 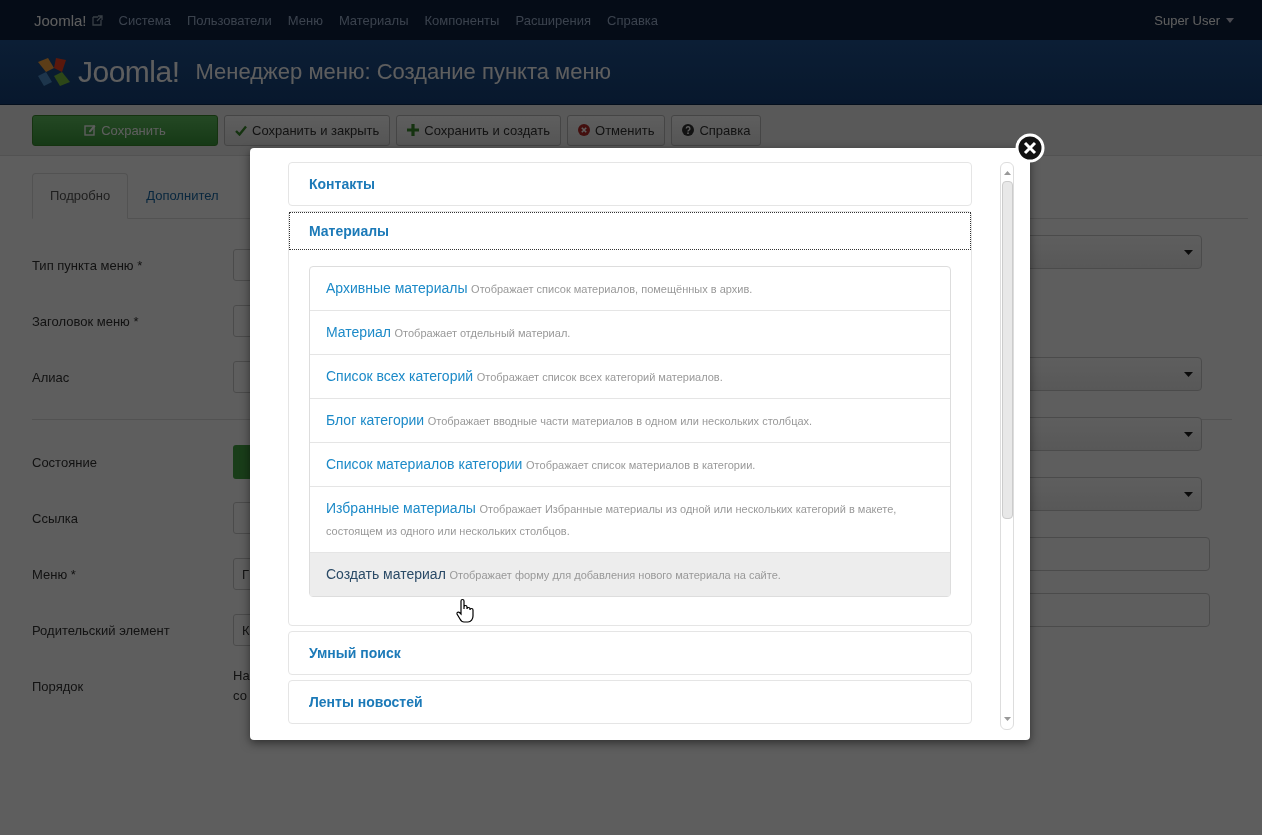 I want to click on accordion-heading: Умный поиск, so click(x=630, y=653).